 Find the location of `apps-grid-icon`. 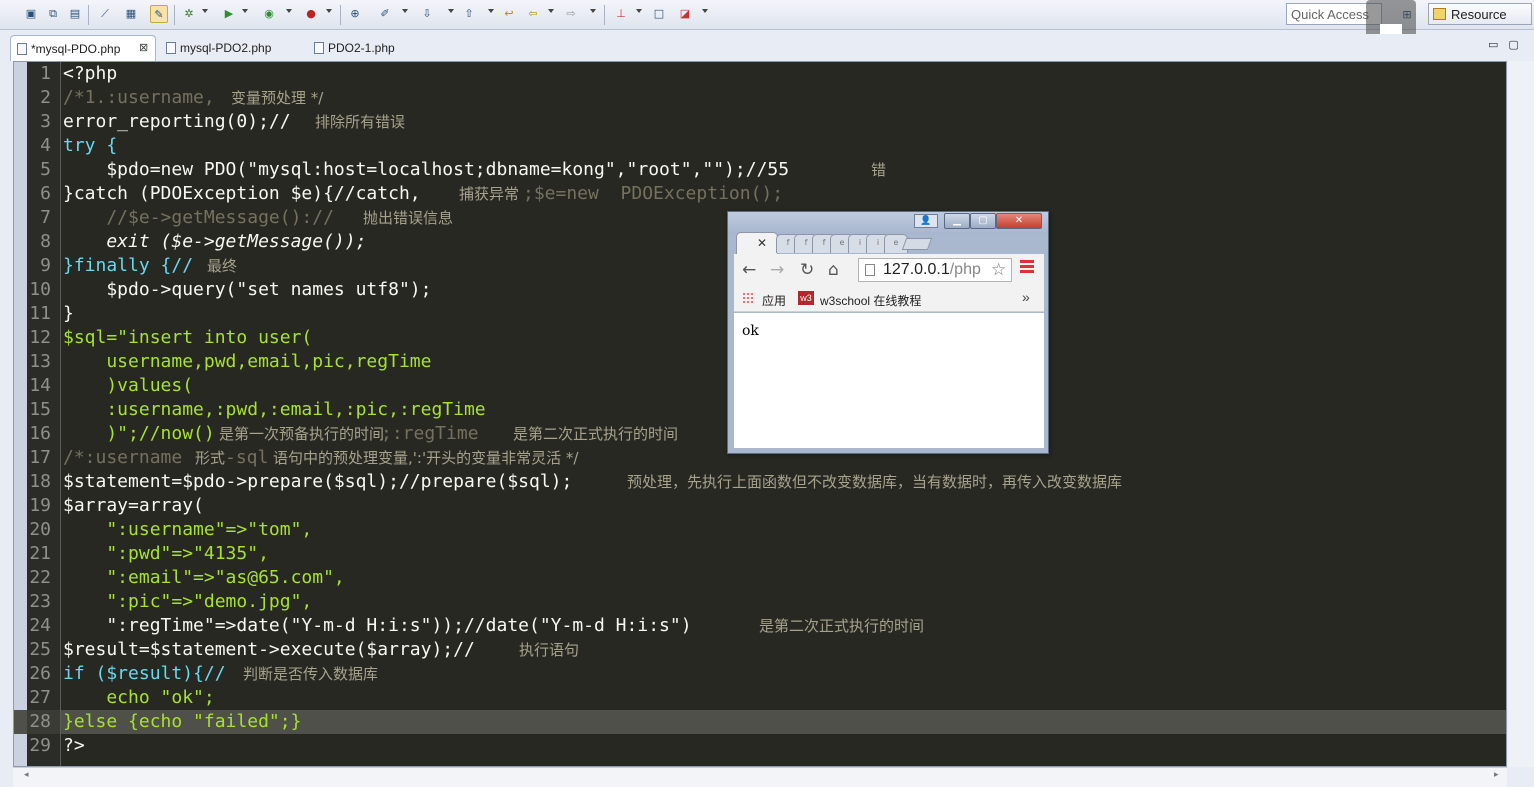

apps-grid-icon is located at coordinates (748, 298).